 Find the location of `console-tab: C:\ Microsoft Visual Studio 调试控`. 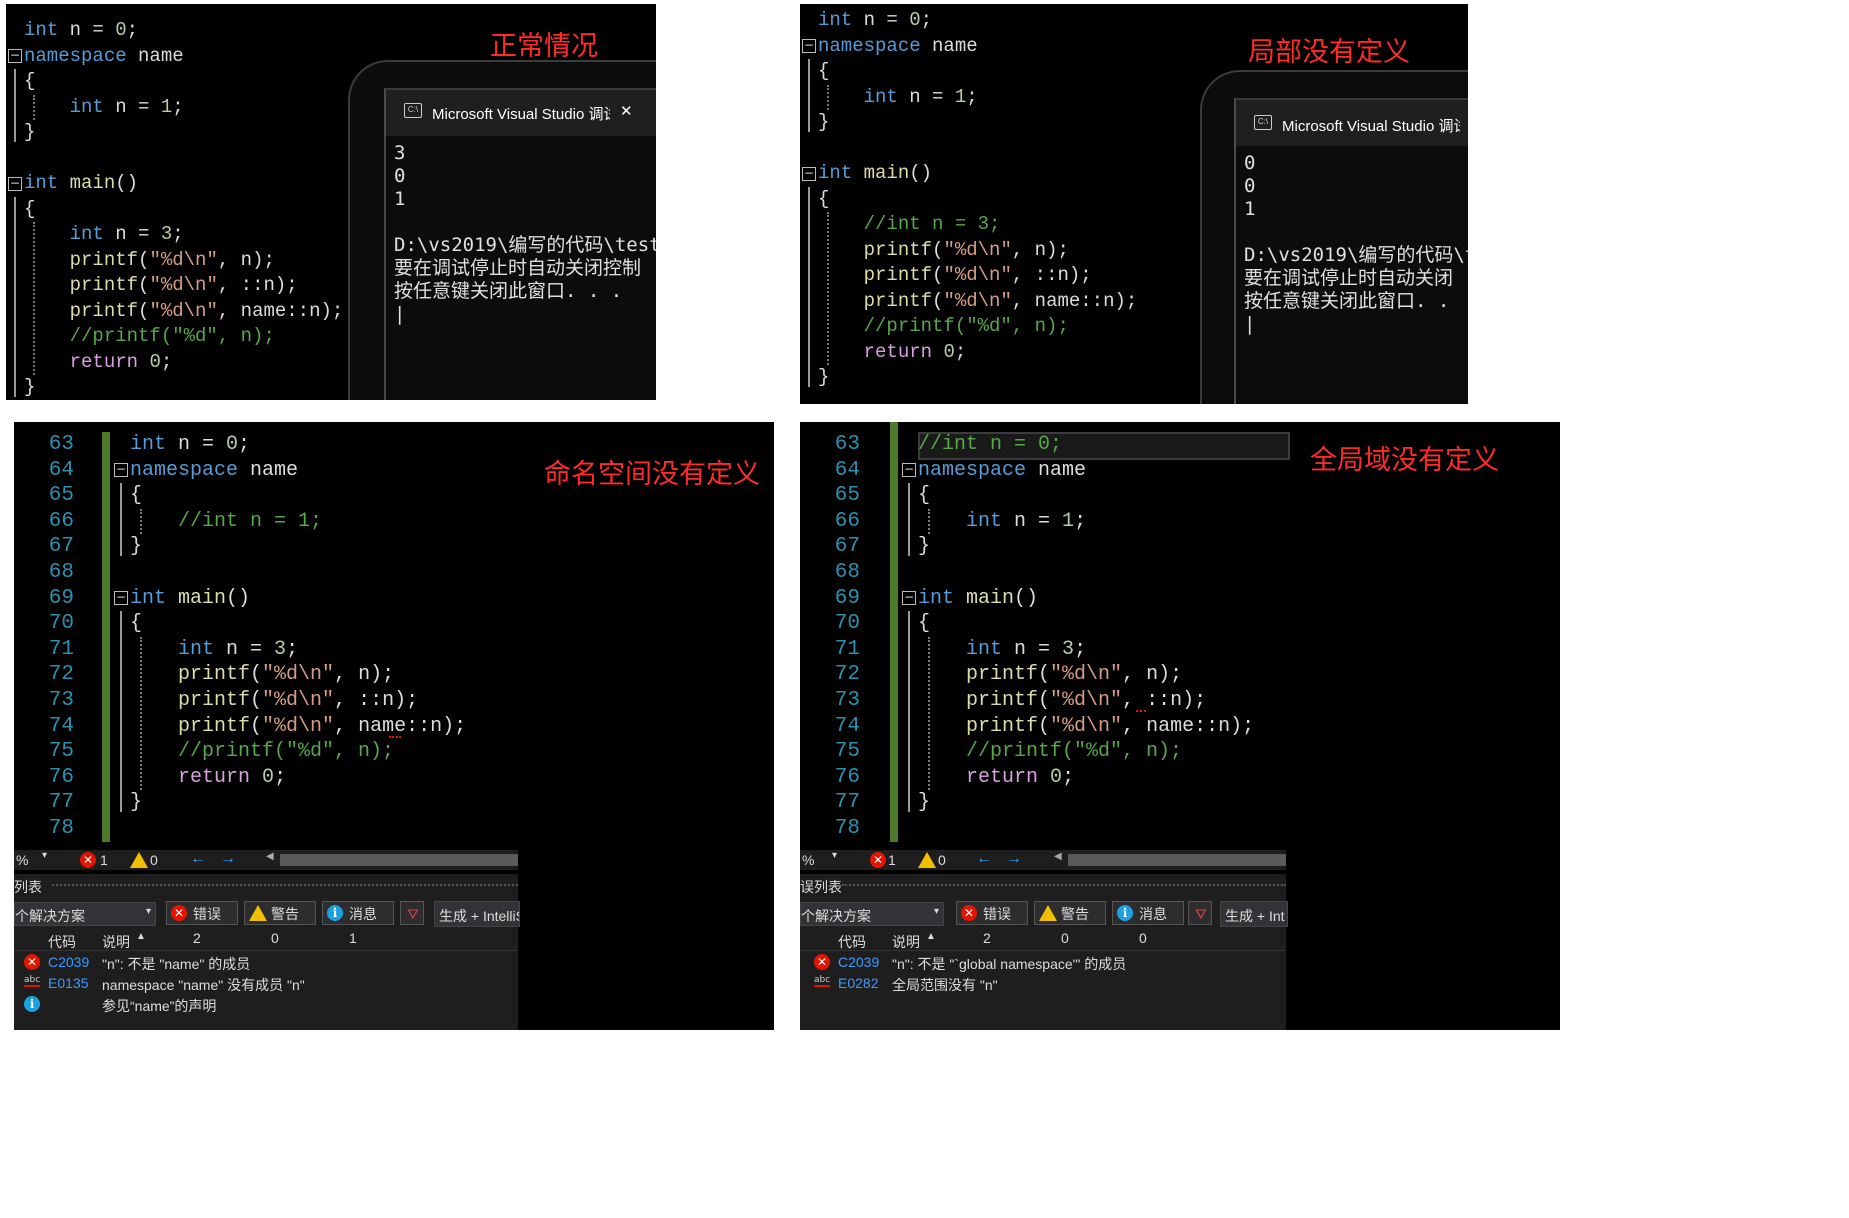

console-tab: C:\ Microsoft Visual Studio 调试控 is located at coordinates (1352, 123).